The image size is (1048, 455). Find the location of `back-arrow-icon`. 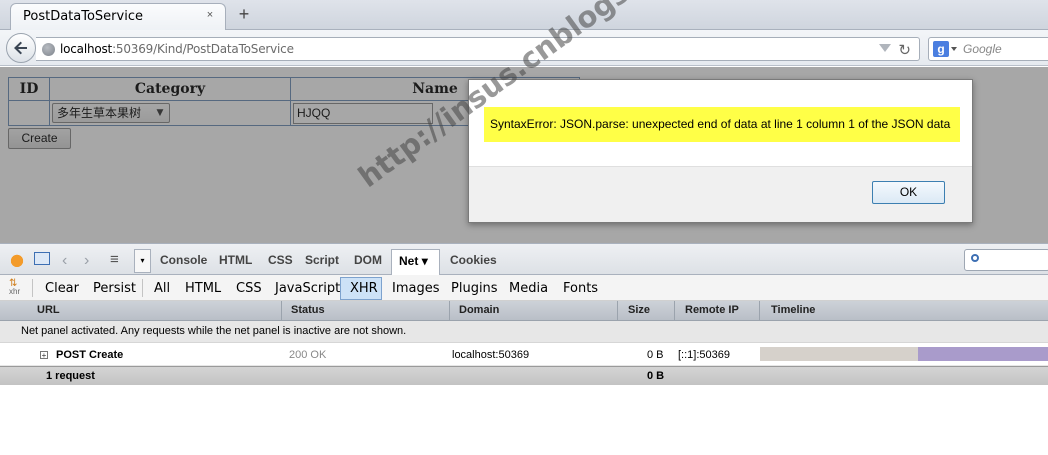

back-arrow-icon is located at coordinates (20, 48).